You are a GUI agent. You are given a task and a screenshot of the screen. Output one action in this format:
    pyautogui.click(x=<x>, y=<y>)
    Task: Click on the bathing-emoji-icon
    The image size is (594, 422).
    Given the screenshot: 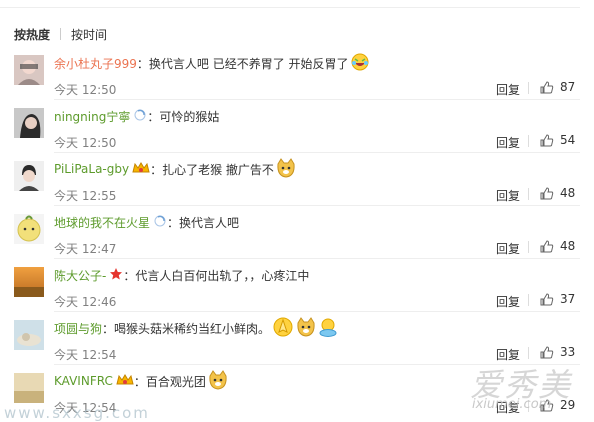 What is the action you would take?
    pyautogui.click(x=328, y=328)
    